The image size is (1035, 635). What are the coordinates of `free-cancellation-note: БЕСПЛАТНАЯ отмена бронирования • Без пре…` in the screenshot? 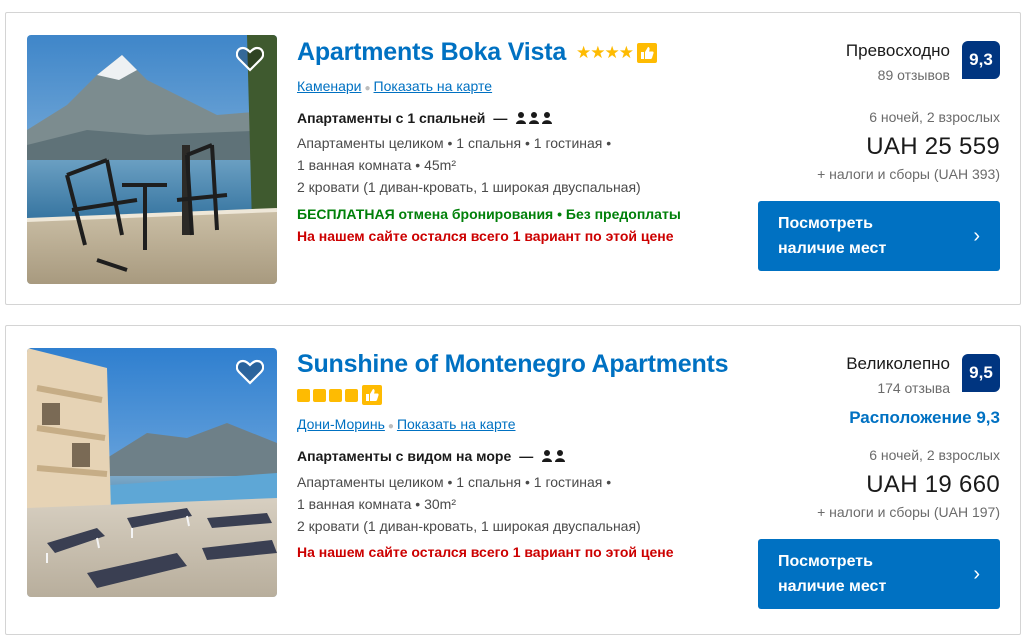 It's located at (489, 214).